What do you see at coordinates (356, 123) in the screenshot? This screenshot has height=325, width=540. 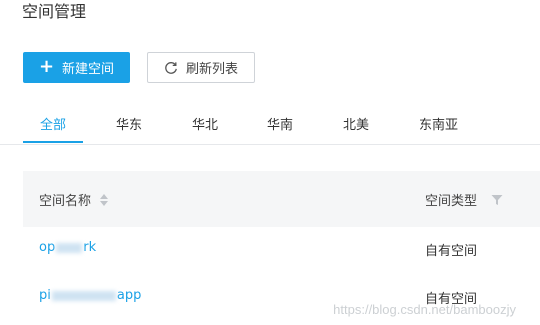 I see `tab-north-america: 北美` at bounding box center [356, 123].